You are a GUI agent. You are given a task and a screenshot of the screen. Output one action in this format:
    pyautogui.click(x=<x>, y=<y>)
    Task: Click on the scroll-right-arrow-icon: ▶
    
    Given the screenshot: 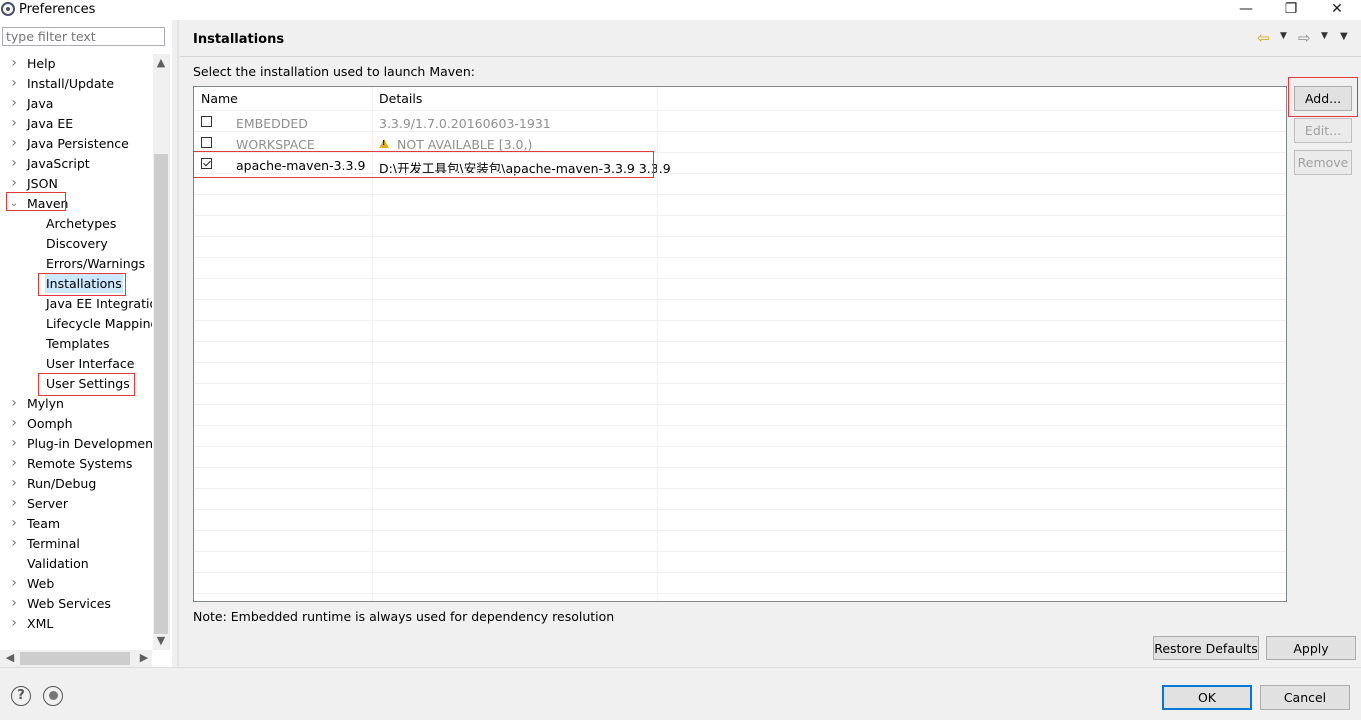 What is the action you would take?
    pyautogui.click(x=144, y=658)
    